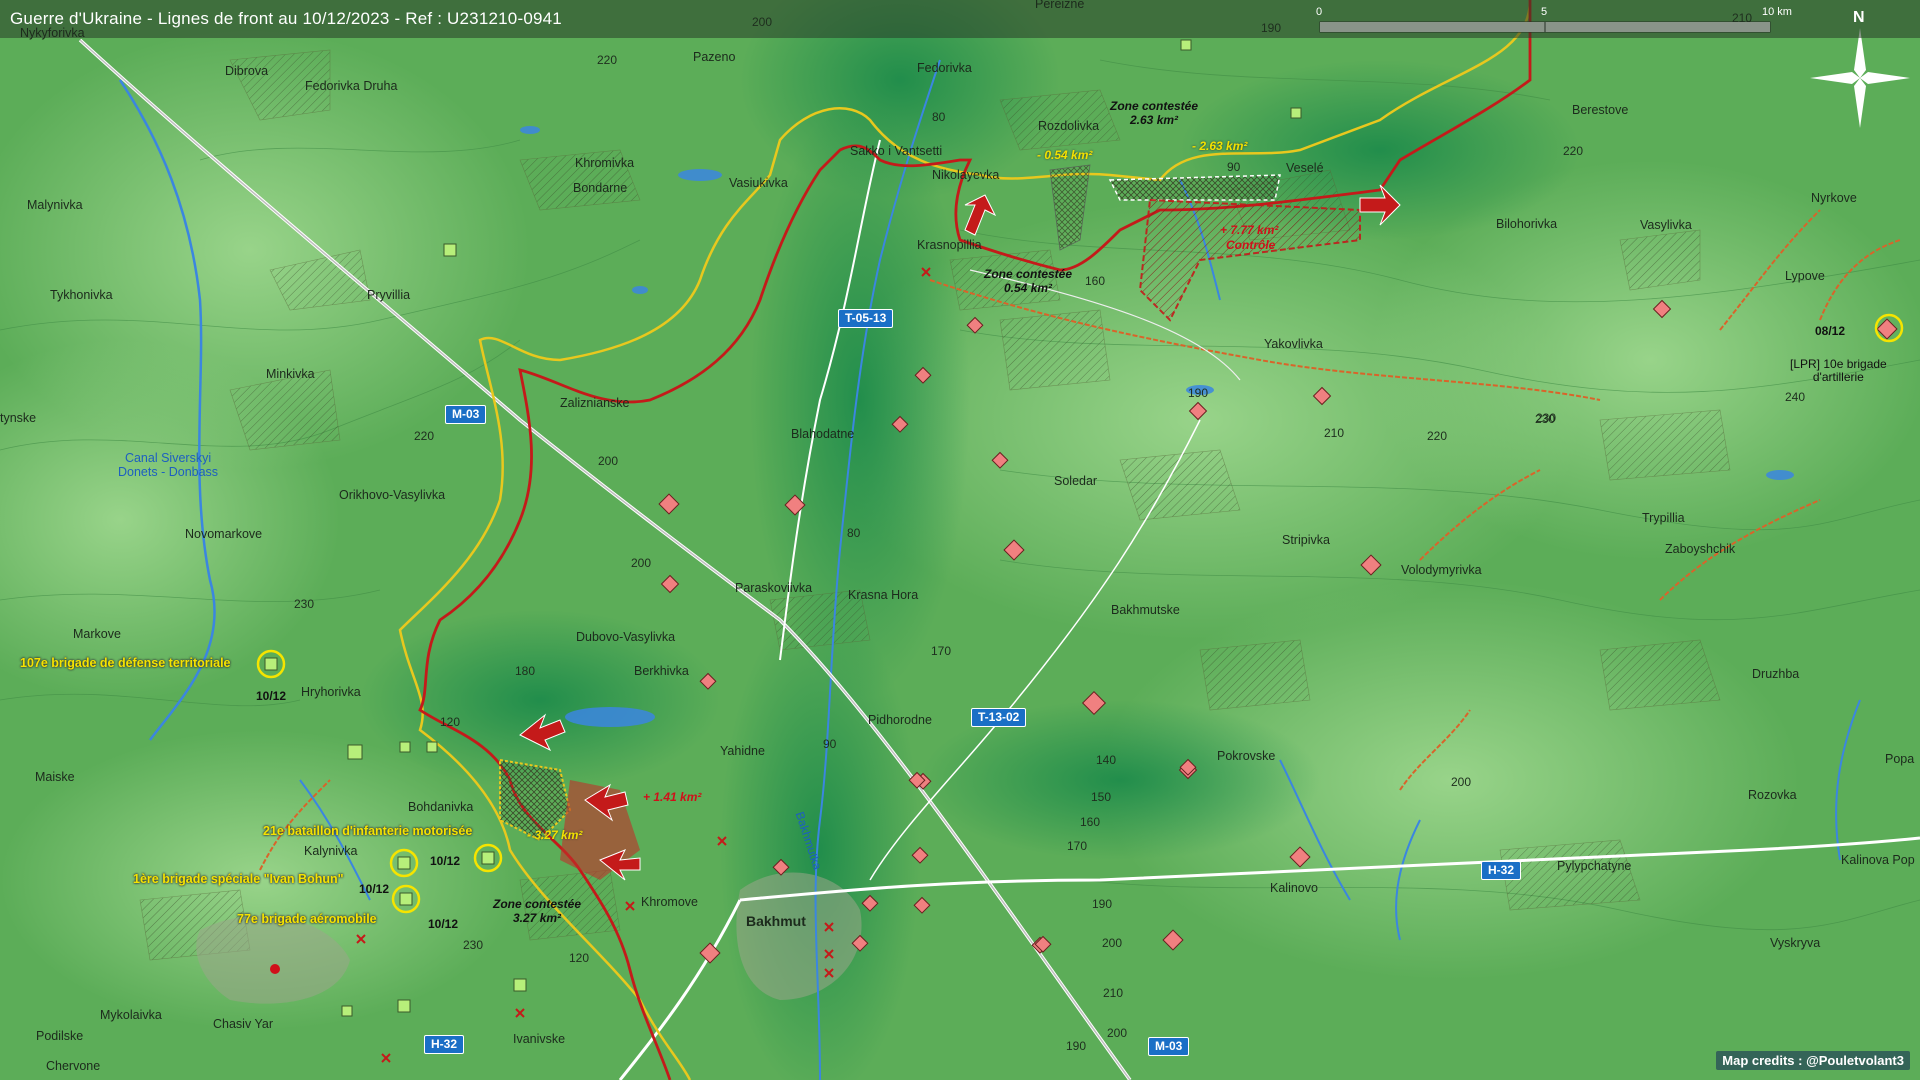  Describe the element at coordinates (1077, 846) in the screenshot. I see `elevation-label: 170` at that location.